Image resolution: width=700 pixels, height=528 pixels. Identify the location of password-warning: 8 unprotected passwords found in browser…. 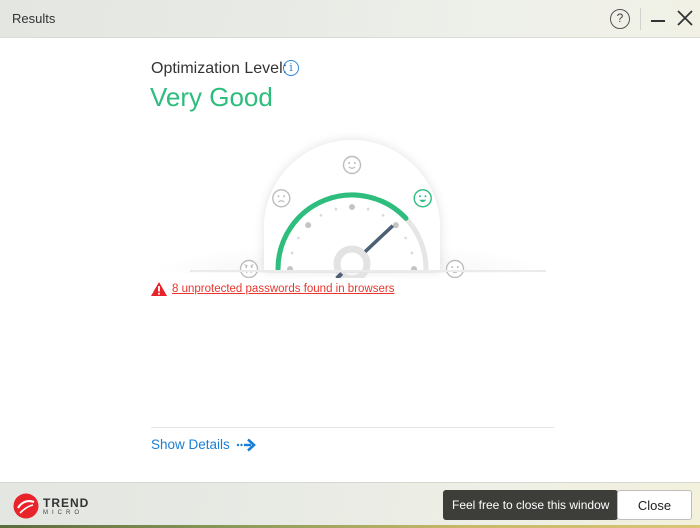
(272, 289).